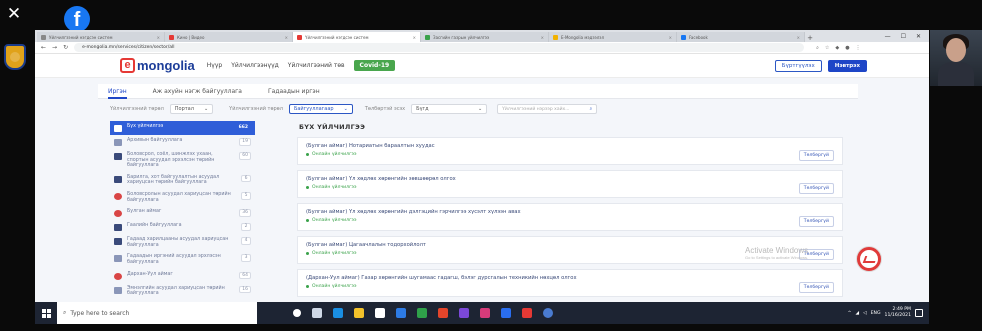 This screenshot has width=982, height=331. Describe the element at coordinates (570, 286) in the screenshot. I see `service-card-tag: Онлайн үйлчилгээ` at that location.